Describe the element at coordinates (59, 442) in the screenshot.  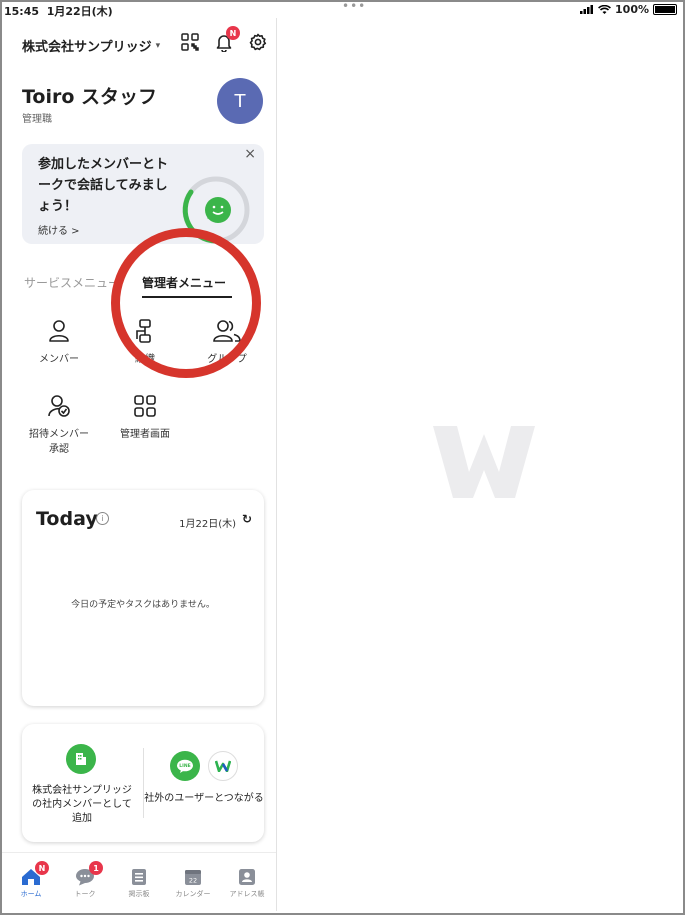
I see `menu-item-label: 招待メンバー承認` at that location.